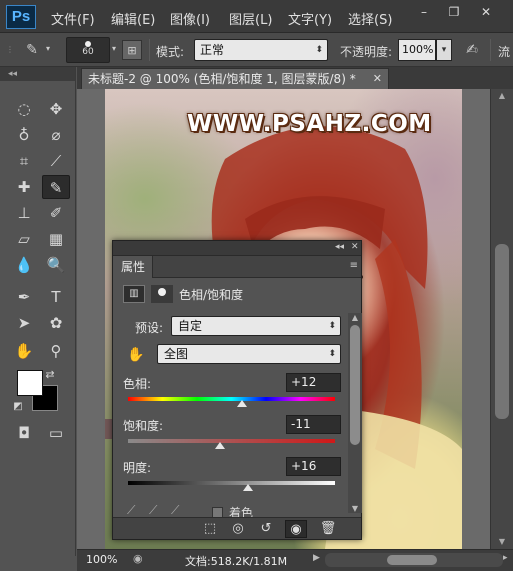  What do you see at coordinates (133, 267) in the screenshot?
I see `tab-properties: 属性` at bounding box center [133, 267].